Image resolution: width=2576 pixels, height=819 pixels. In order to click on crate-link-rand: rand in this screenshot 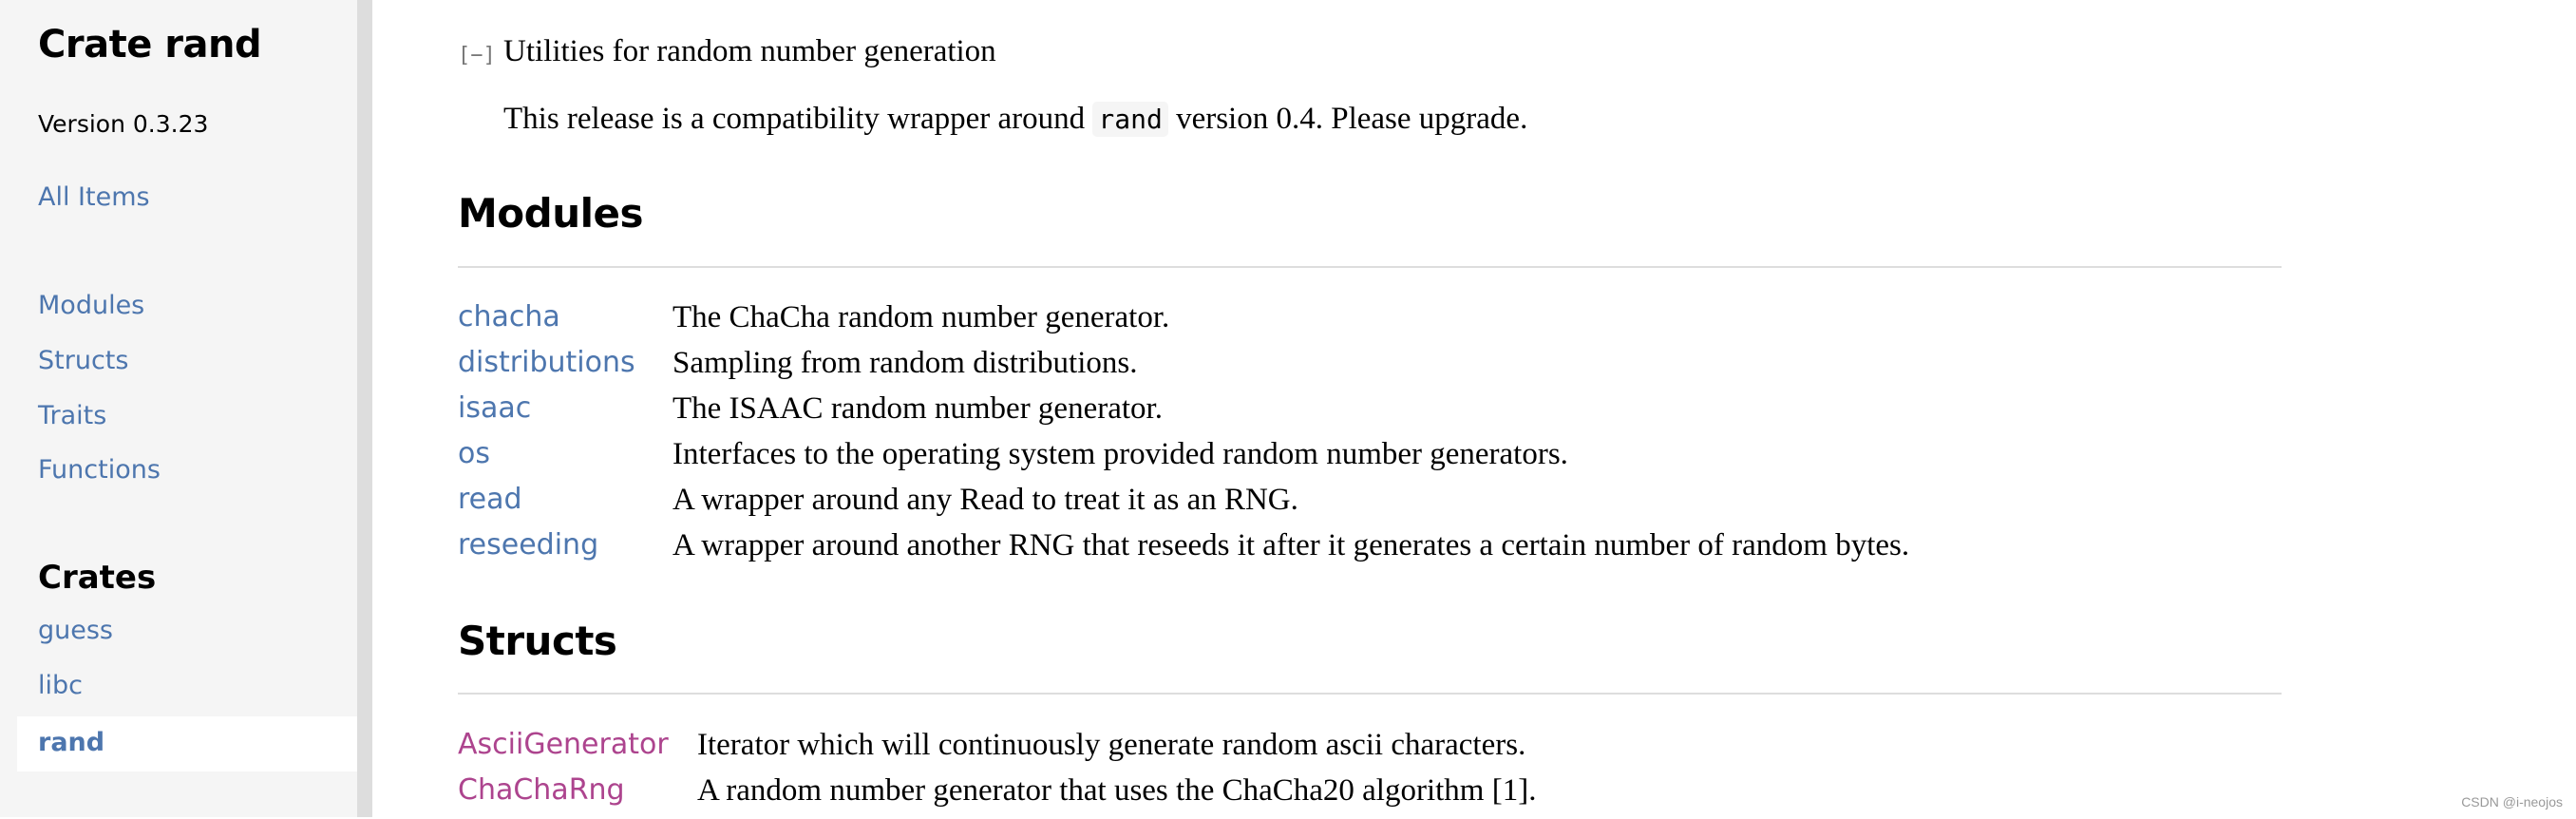, I will do `click(71, 742)`.